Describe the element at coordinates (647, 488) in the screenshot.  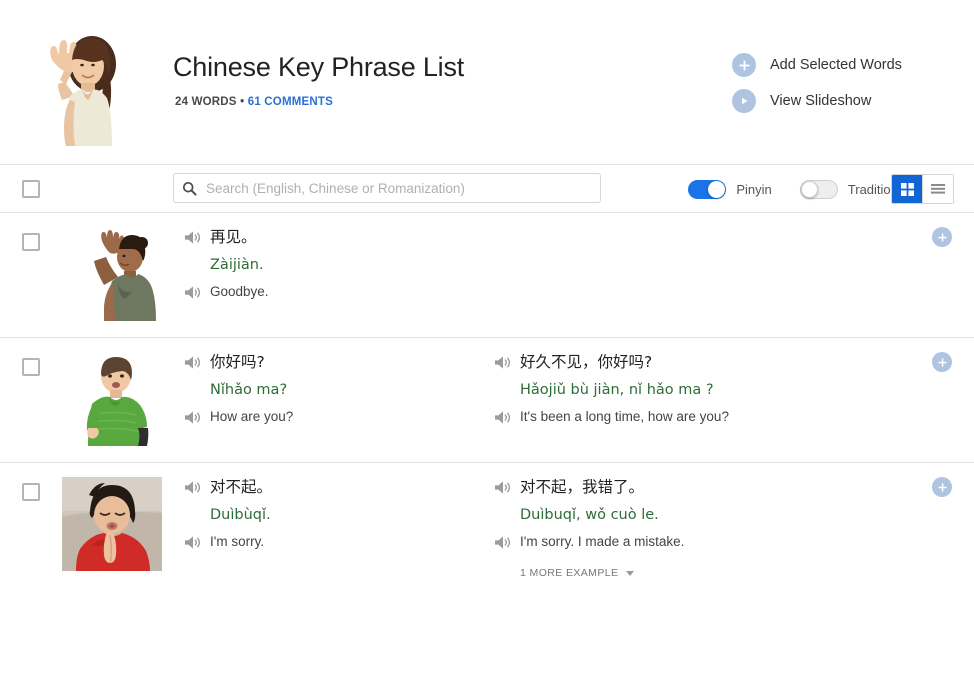
I see `hanzi-line: 对不起，我错了。` at that location.